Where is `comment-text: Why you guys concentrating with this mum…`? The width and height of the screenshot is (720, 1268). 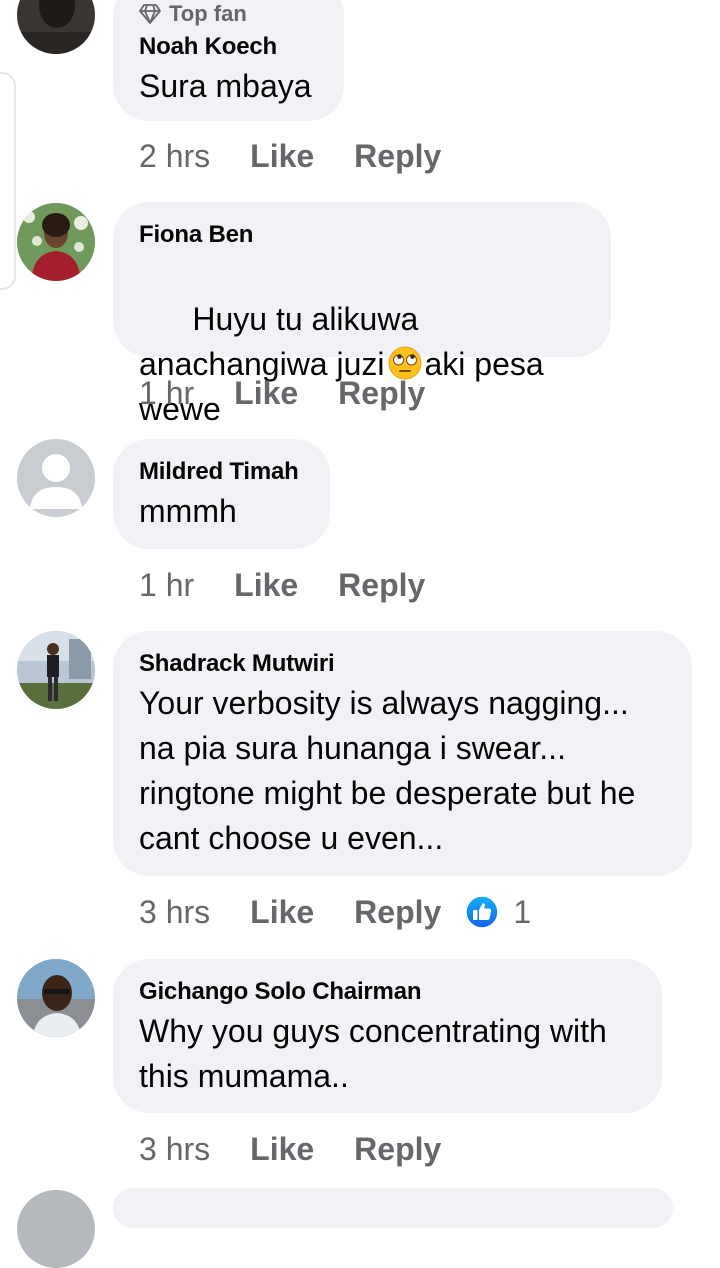 comment-text: Why you guys concentrating with this mum… is located at coordinates (373, 1053).